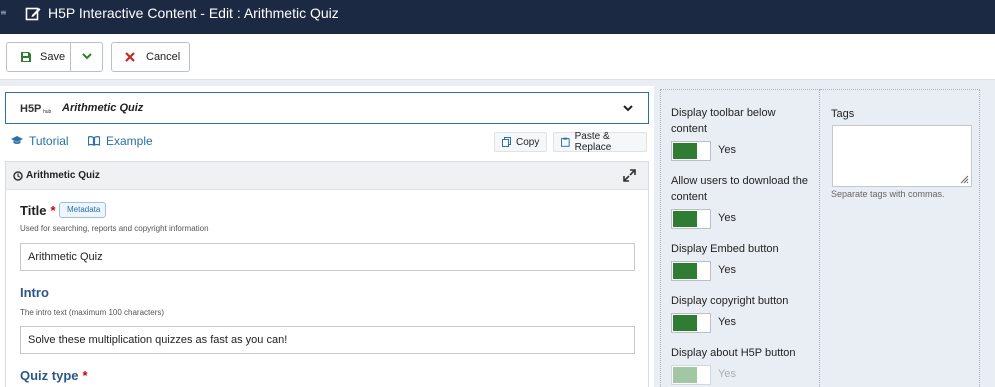  What do you see at coordinates (47, 111) in the screenshot?
I see `svg-text: hub` at bounding box center [47, 111].